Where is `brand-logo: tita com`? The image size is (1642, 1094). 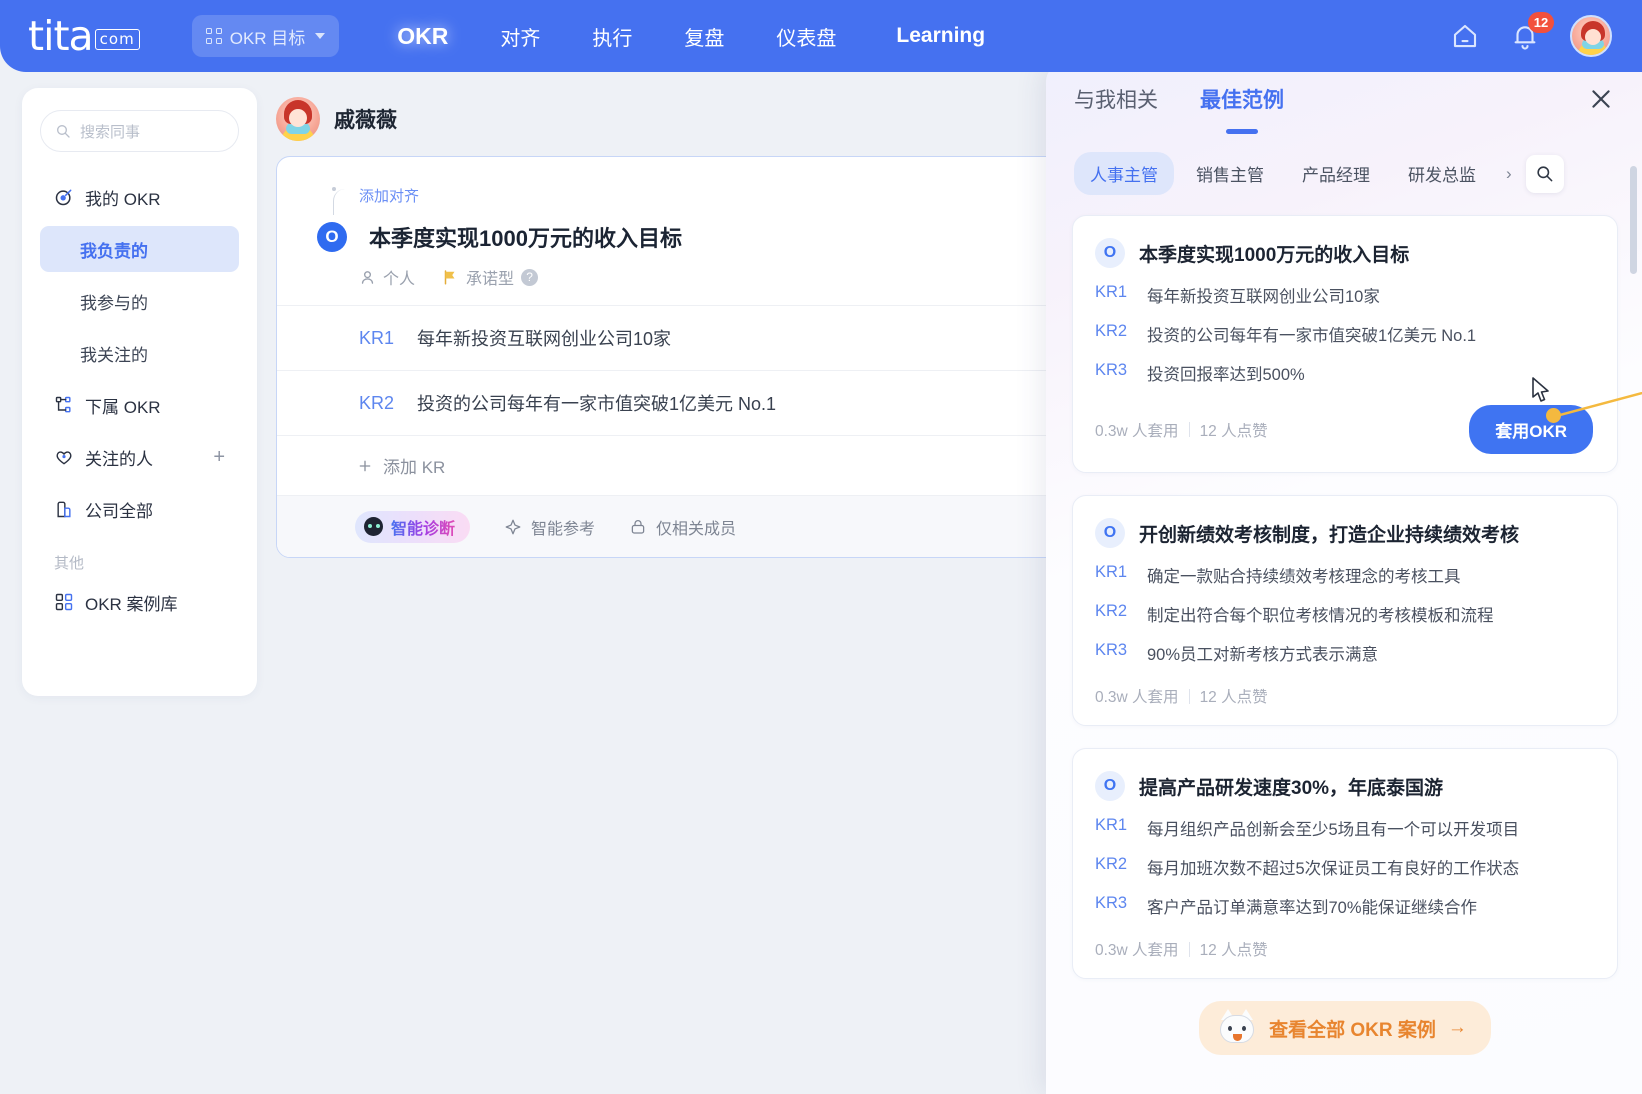 brand-logo: tita com is located at coordinates (84, 35).